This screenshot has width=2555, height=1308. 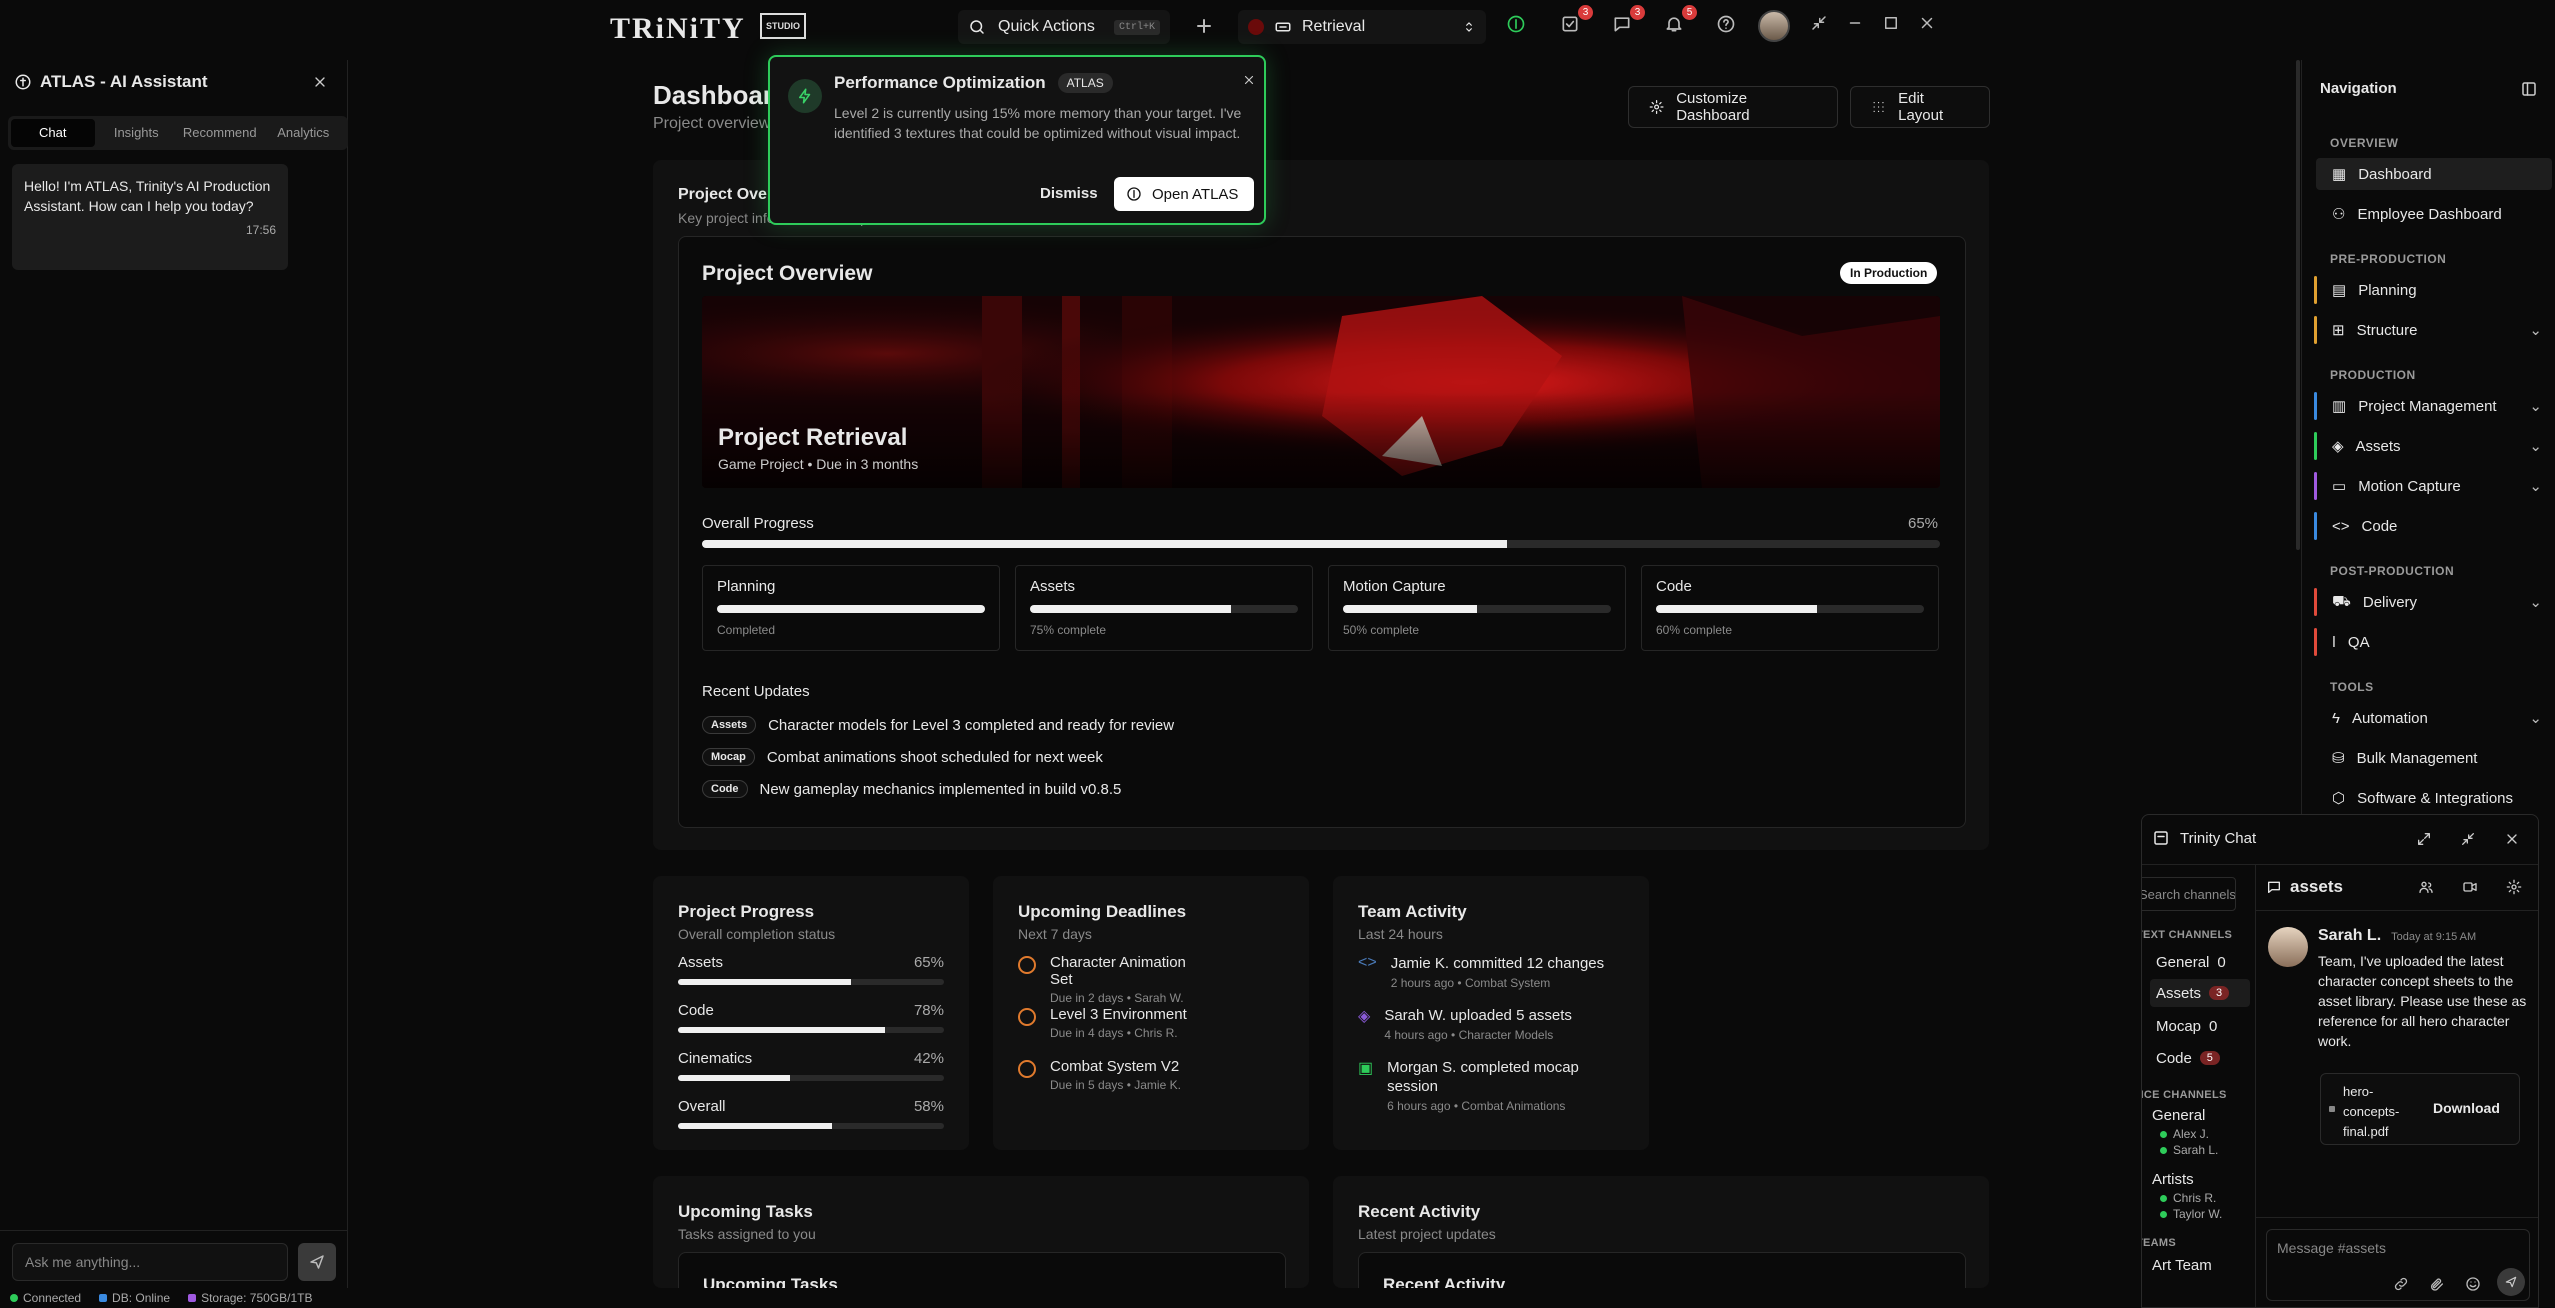 What do you see at coordinates (2529, 89) in the screenshot?
I see `sidebar-toggle-icon` at bounding box center [2529, 89].